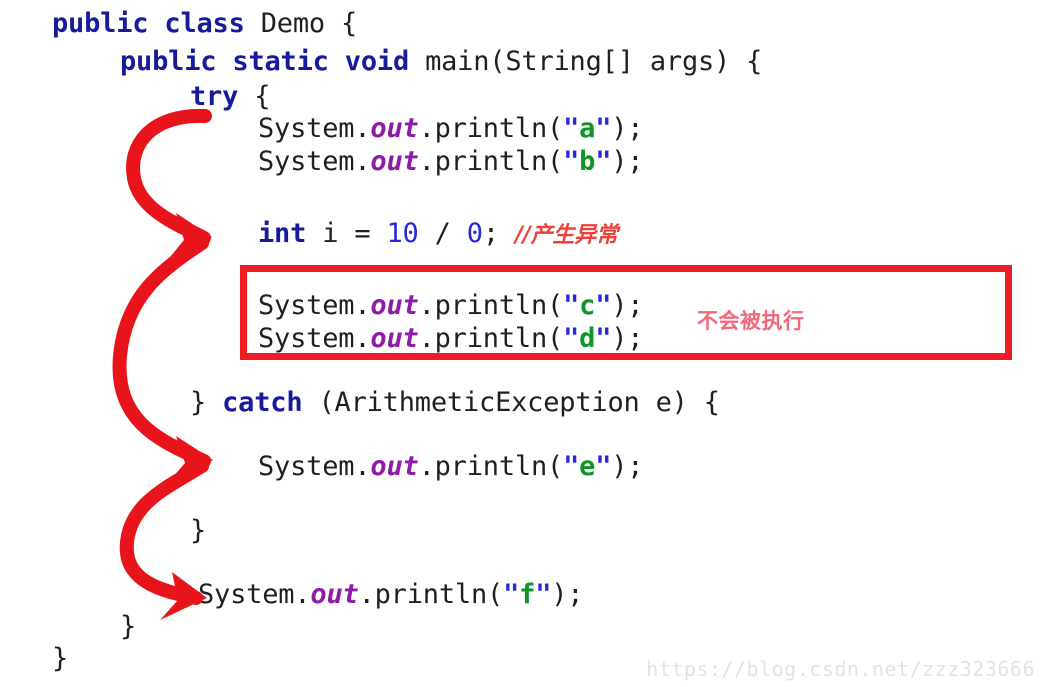 This screenshot has height=687, width=1045. I want to click on code-token-plain: Demo {, so click(309, 23).